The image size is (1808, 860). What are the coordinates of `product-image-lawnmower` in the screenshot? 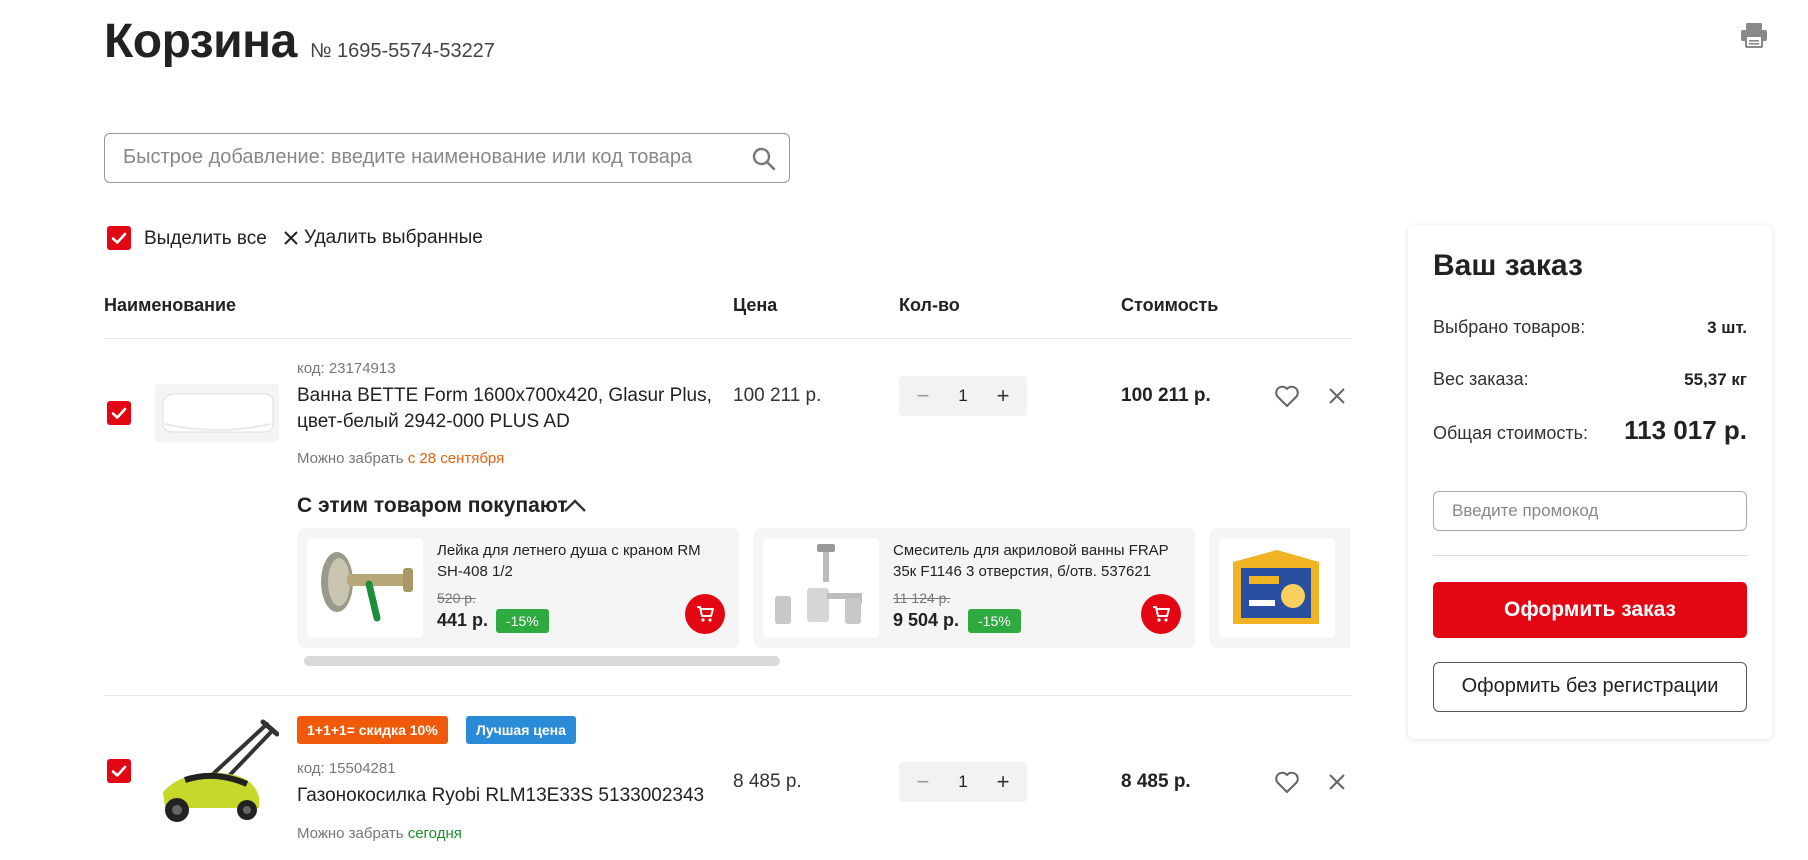 It's located at (217, 772).